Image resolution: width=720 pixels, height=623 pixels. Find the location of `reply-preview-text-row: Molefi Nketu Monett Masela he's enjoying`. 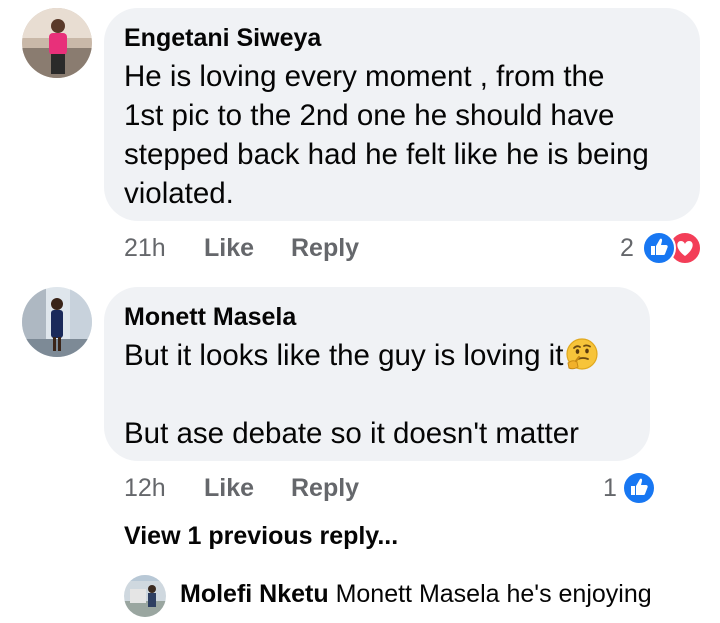

reply-preview-text-row: Molefi Nketu Monett Masela he's enjoying is located at coordinates (416, 594).